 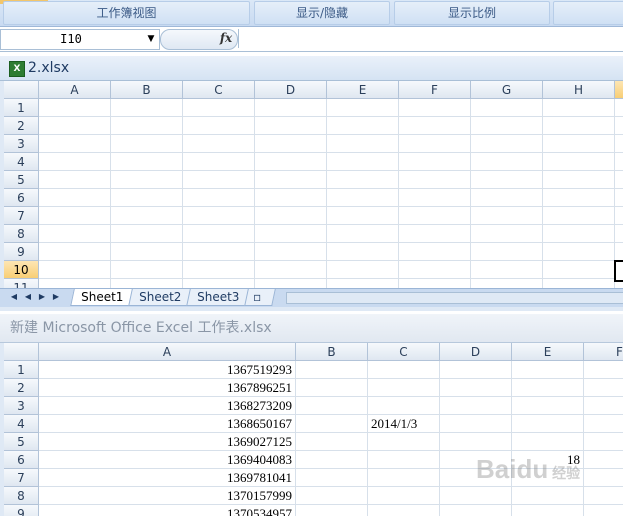 What do you see at coordinates (167, 406) in the screenshot?
I see `cell: 1368273209` at bounding box center [167, 406].